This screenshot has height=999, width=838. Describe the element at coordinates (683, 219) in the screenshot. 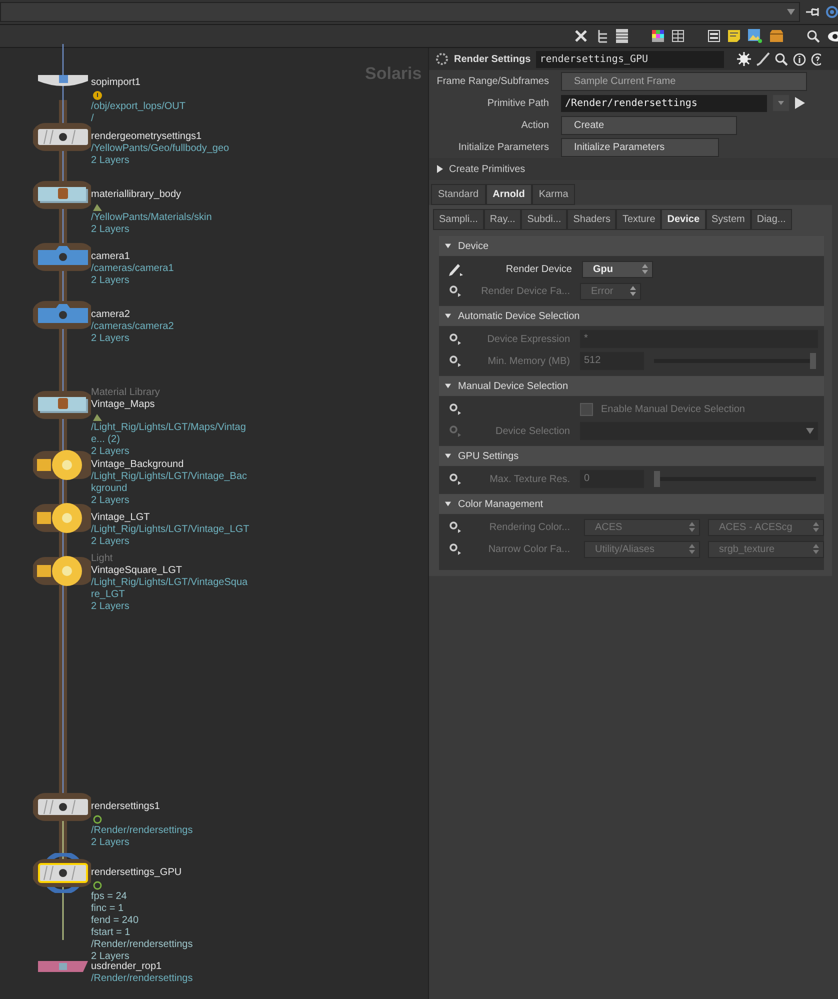

I see `tab: Device` at that location.